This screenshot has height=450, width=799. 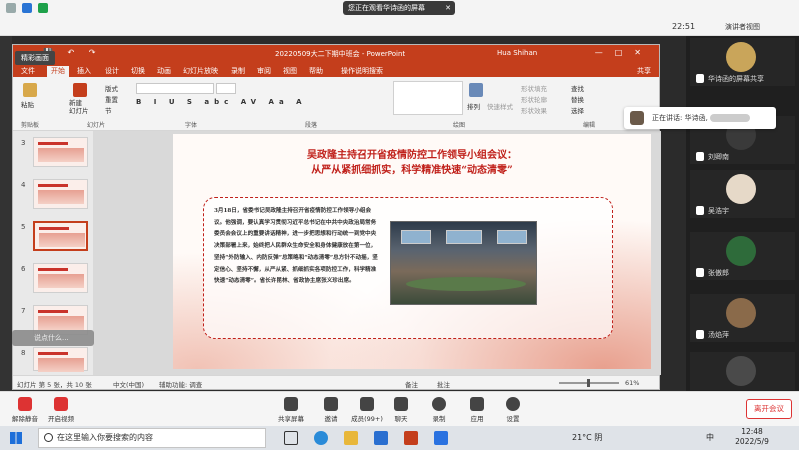 I want to click on video-button: 开启视频, so click(x=61, y=409).